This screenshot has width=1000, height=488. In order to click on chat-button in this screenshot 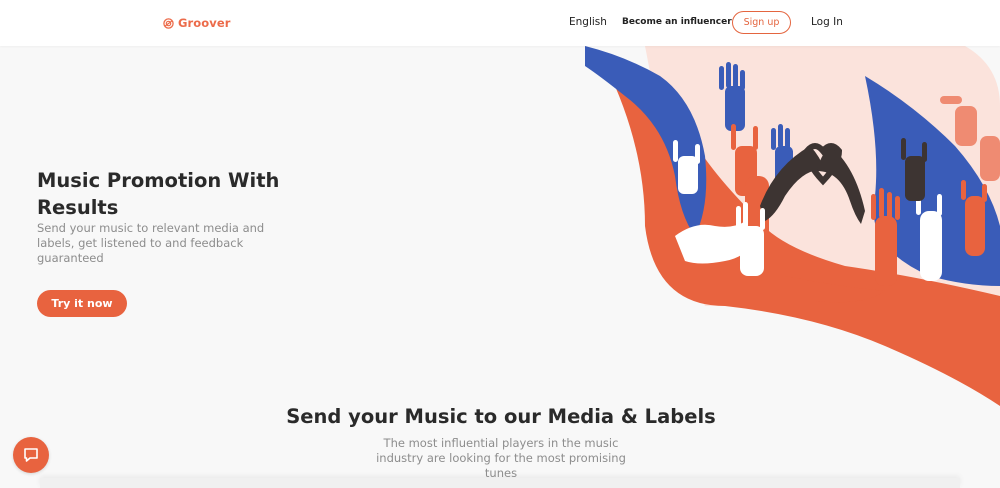, I will do `click(31, 455)`.